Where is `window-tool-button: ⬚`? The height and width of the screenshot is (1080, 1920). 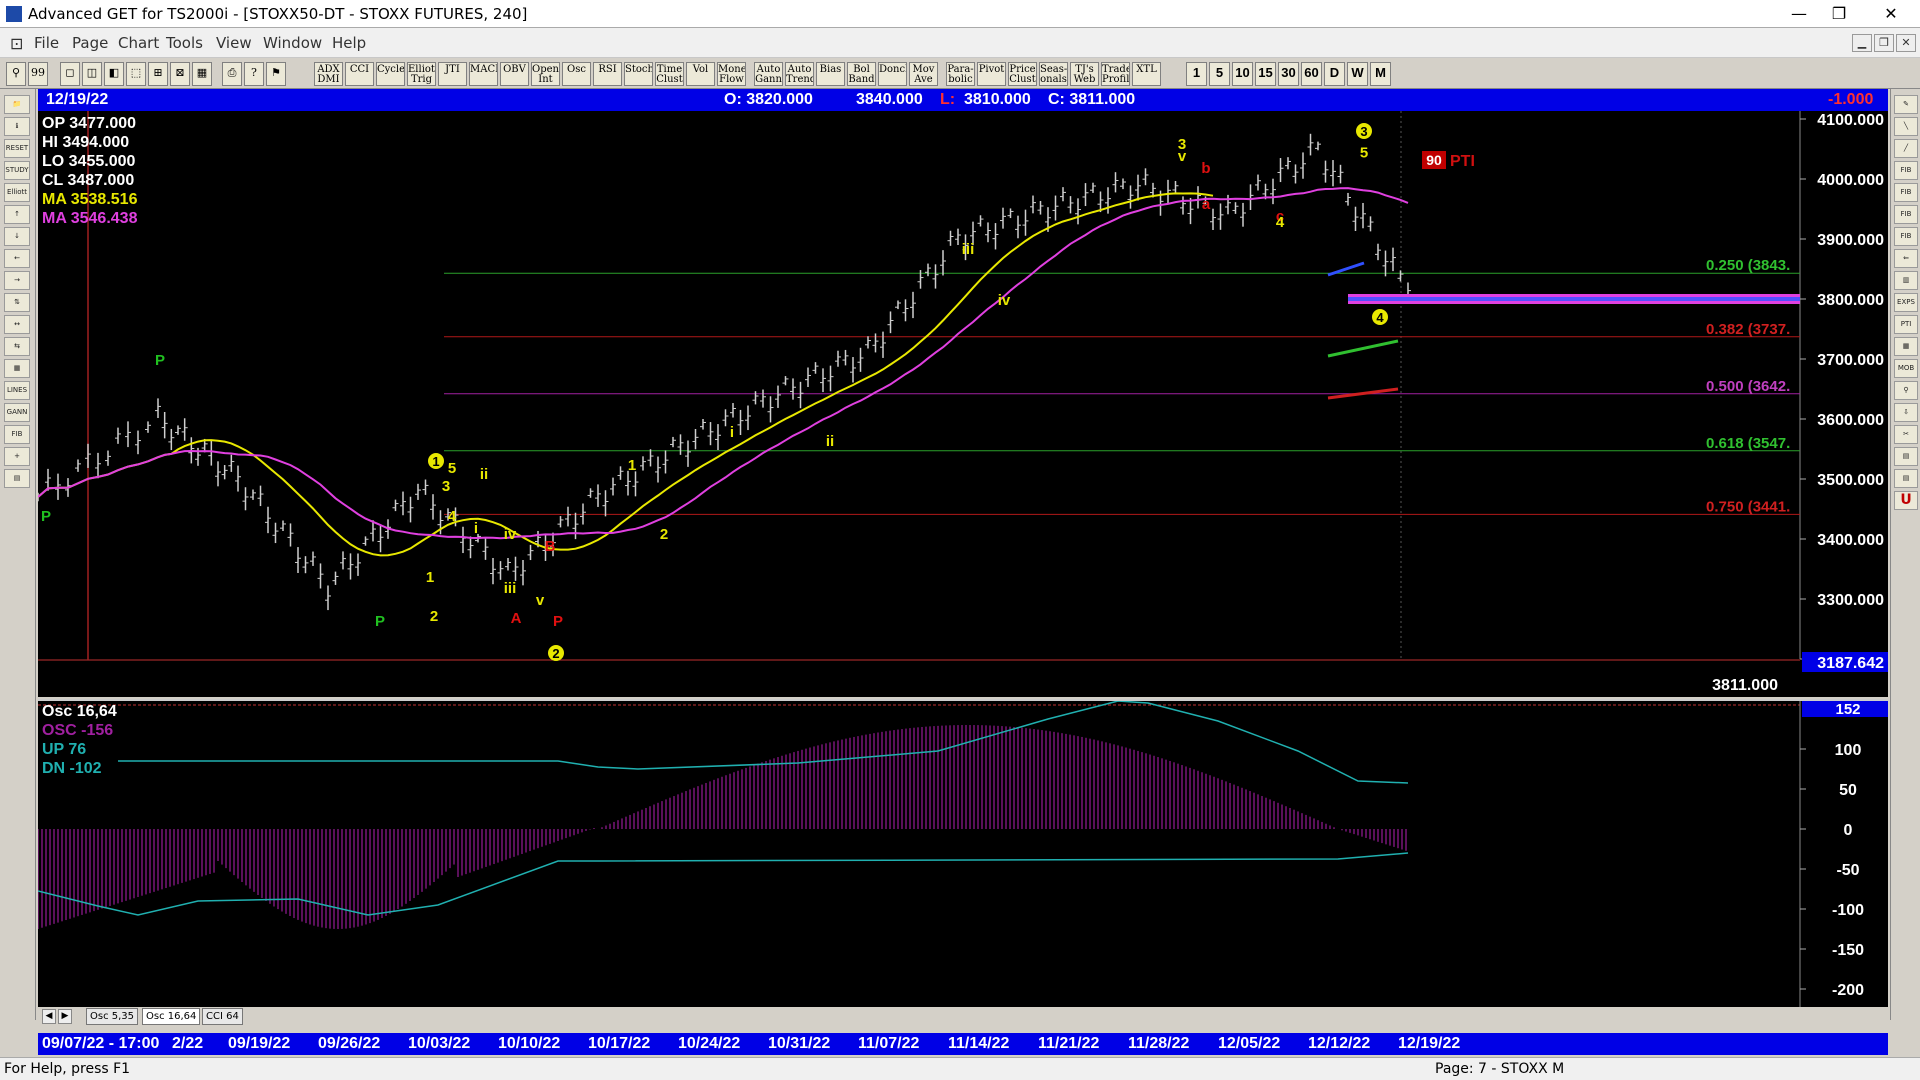
window-tool-button: ⬚ is located at coordinates (136, 74).